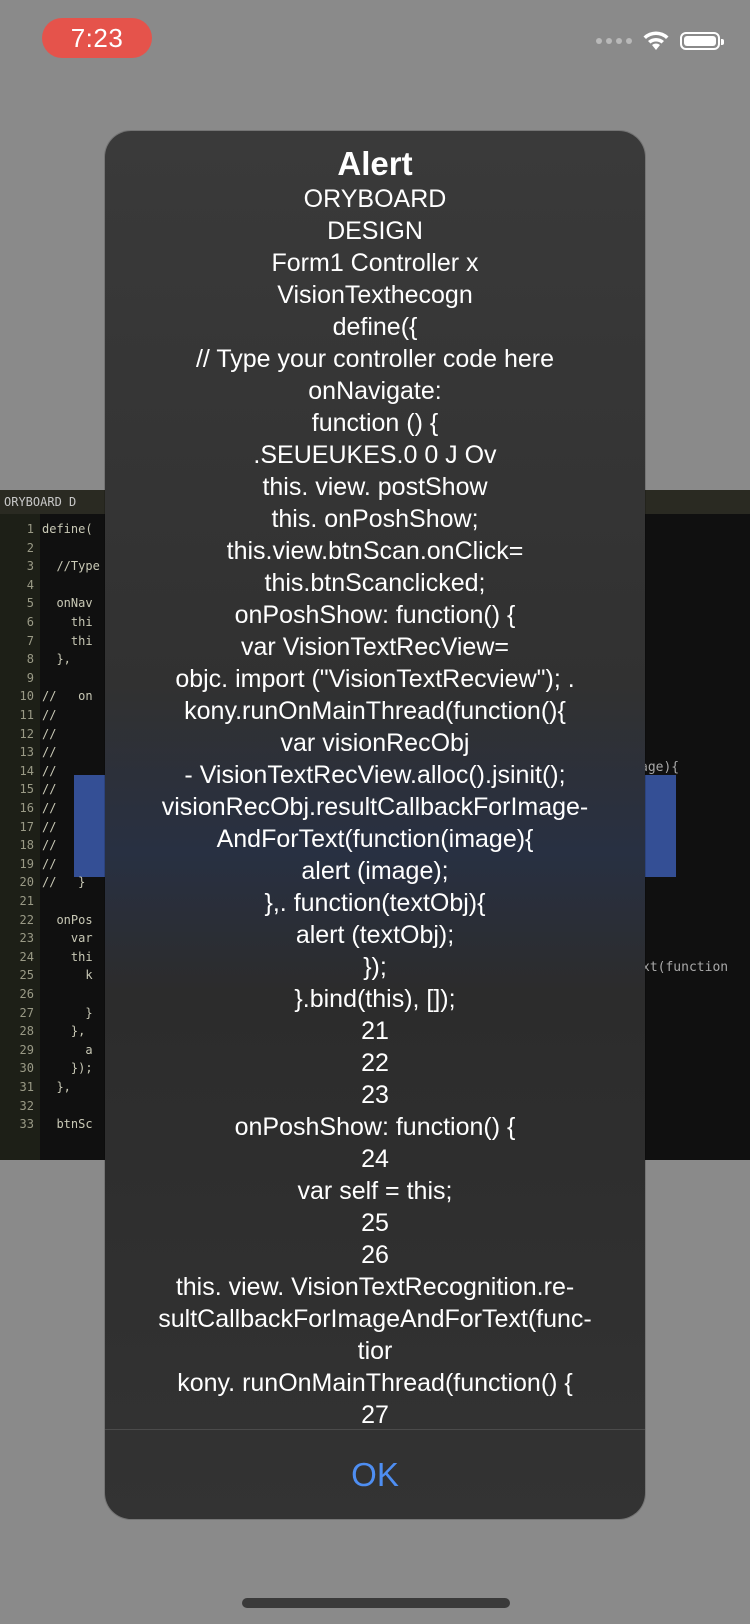  What do you see at coordinates (375, 1474) in the screenshot?
I see `ok-button: OK` at bounding box center [375, 1474].